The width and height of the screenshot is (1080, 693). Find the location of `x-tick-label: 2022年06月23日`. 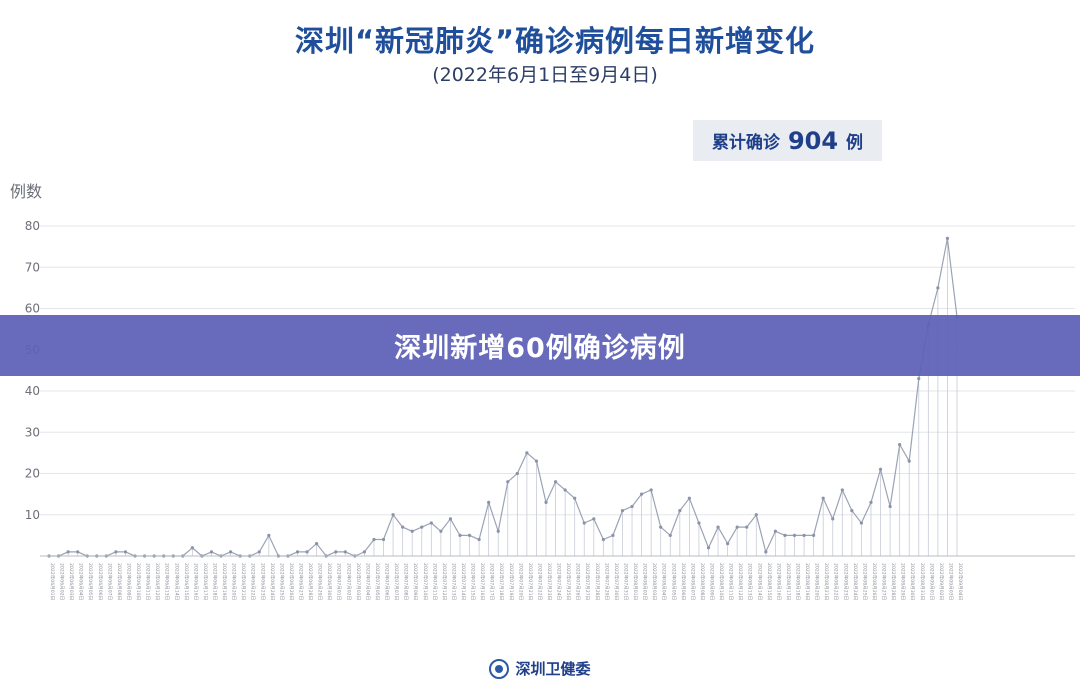

x-tick-label: 2022年06月23日 is located at coordinates (262, 581).